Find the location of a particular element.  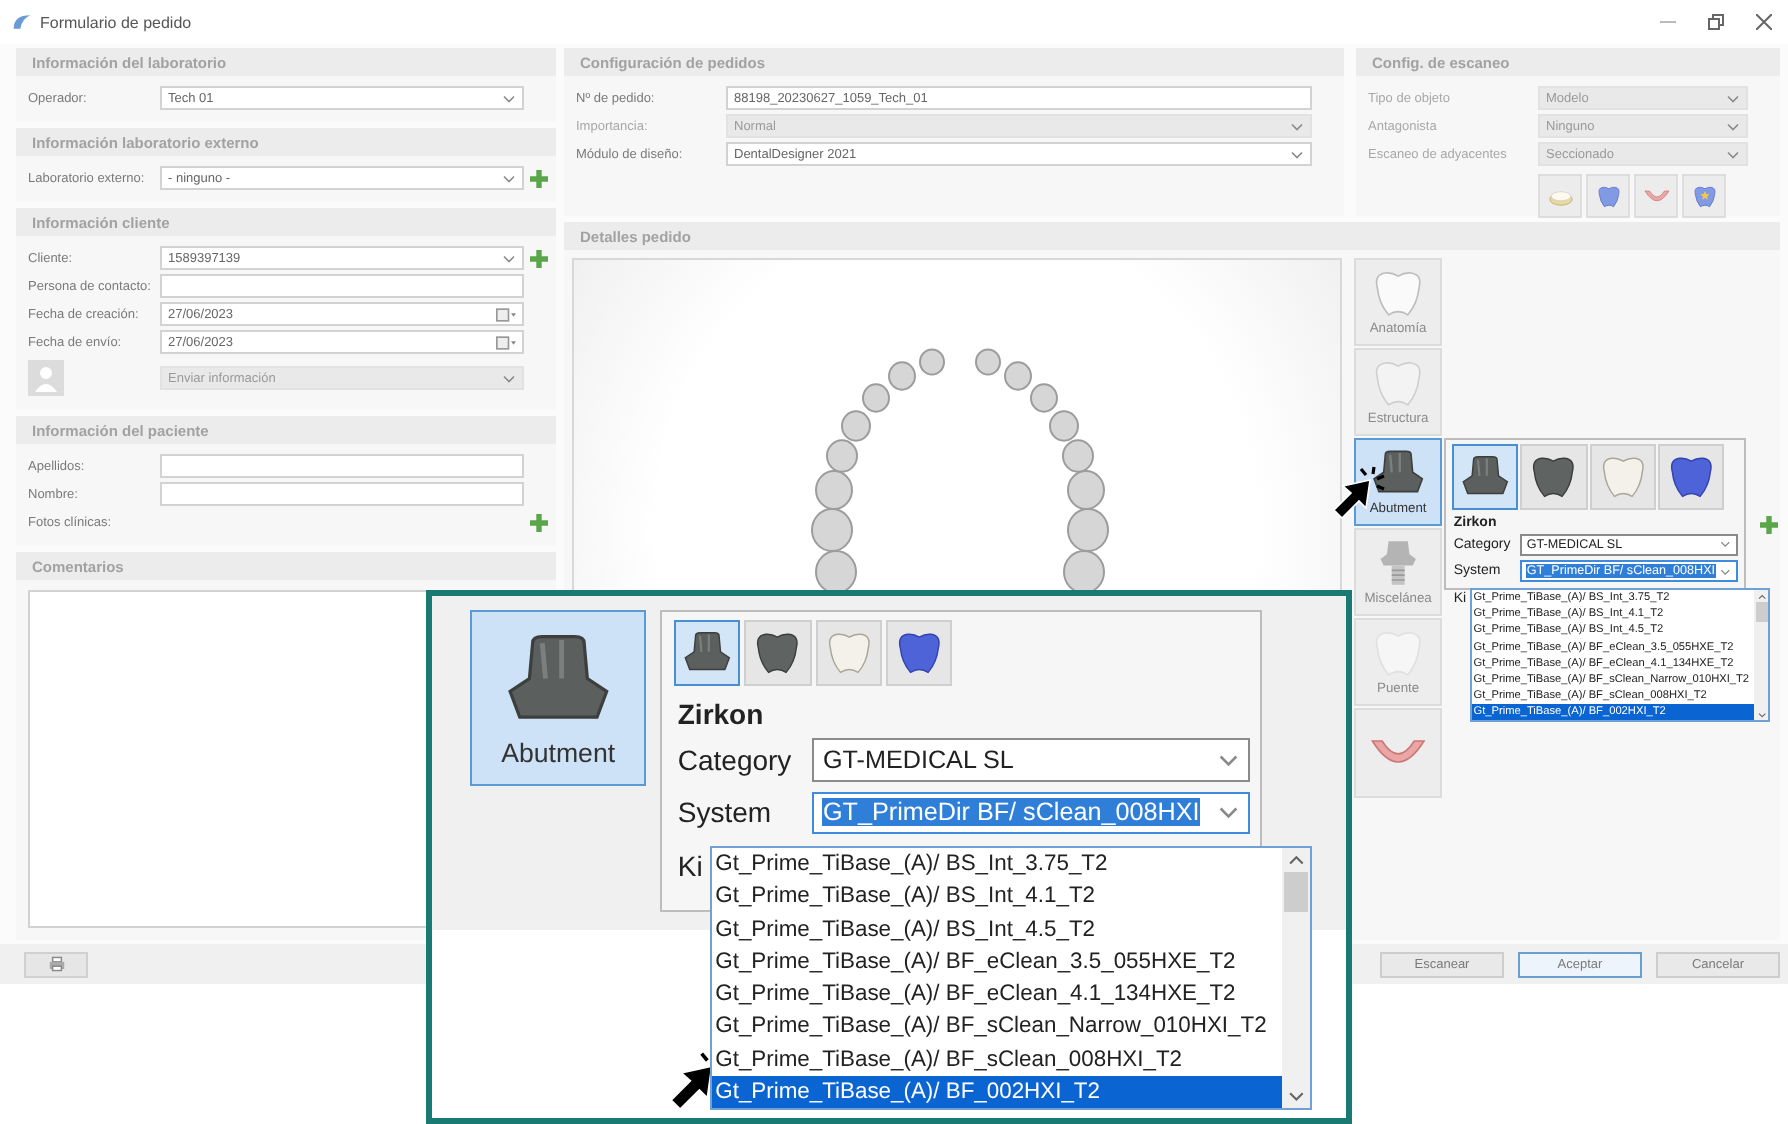

tool-button: Abutment is located at coordinates (558, 698).